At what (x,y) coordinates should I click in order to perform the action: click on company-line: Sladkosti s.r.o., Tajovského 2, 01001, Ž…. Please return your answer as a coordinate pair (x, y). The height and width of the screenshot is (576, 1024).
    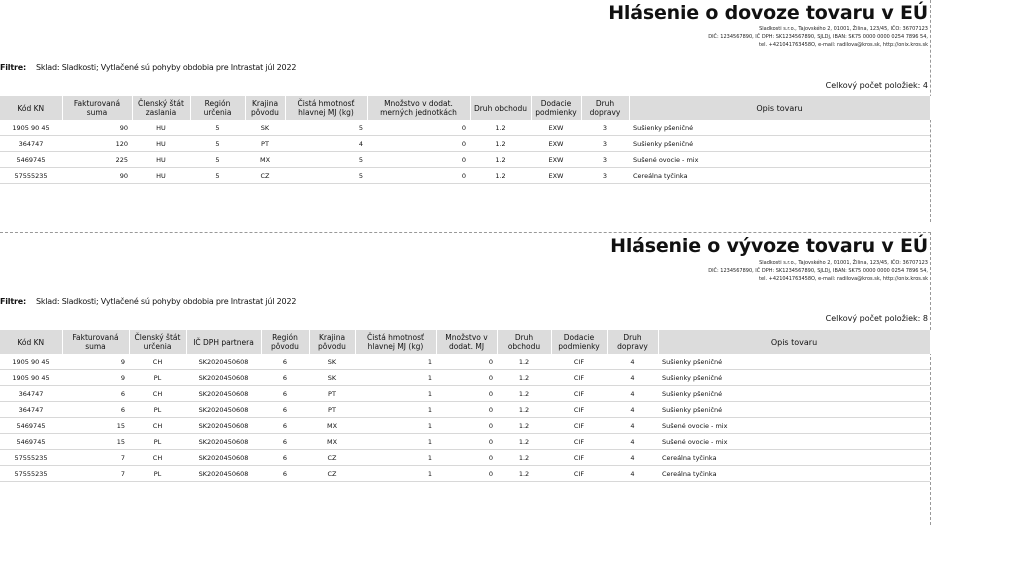
    Looking at the image, I should click on (843, 29).